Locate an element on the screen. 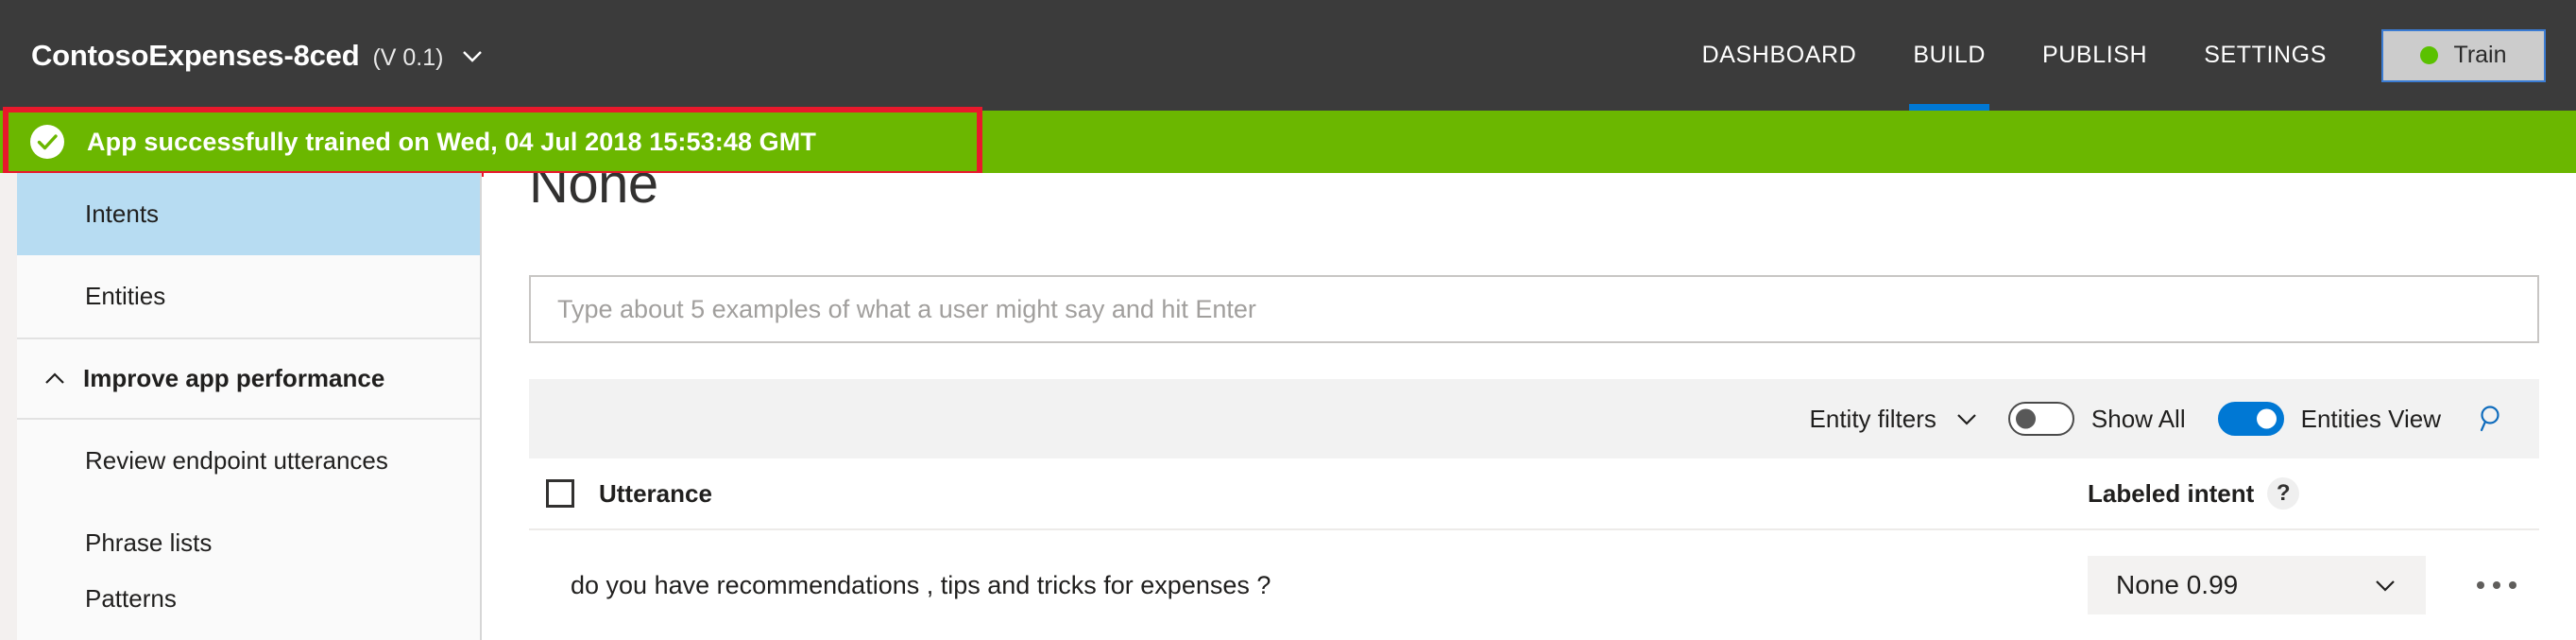 The image size is (2576, 640). sidebar-item-review-endpoint-utterances: Review endpoint utterances is located at coordinates (249, 461).